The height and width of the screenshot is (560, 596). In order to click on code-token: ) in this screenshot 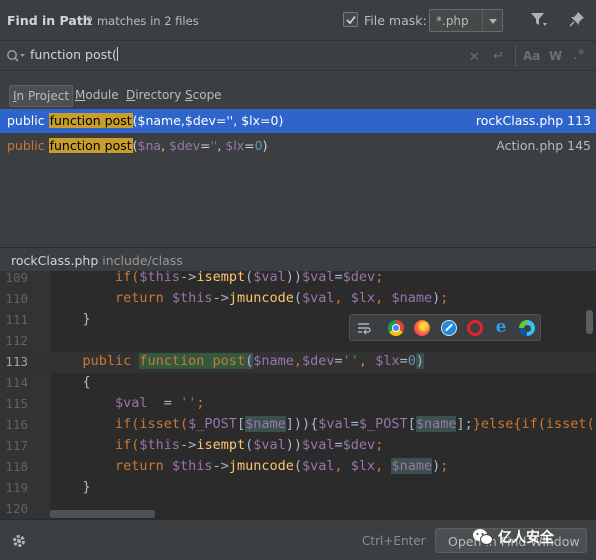, I will do `click(436, 298)`.